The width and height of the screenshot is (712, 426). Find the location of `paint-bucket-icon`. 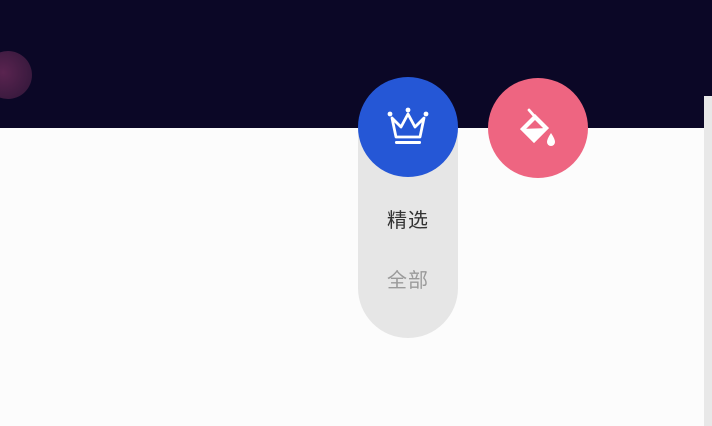

paint-bucket-icon is located at coordinates (537, 127).